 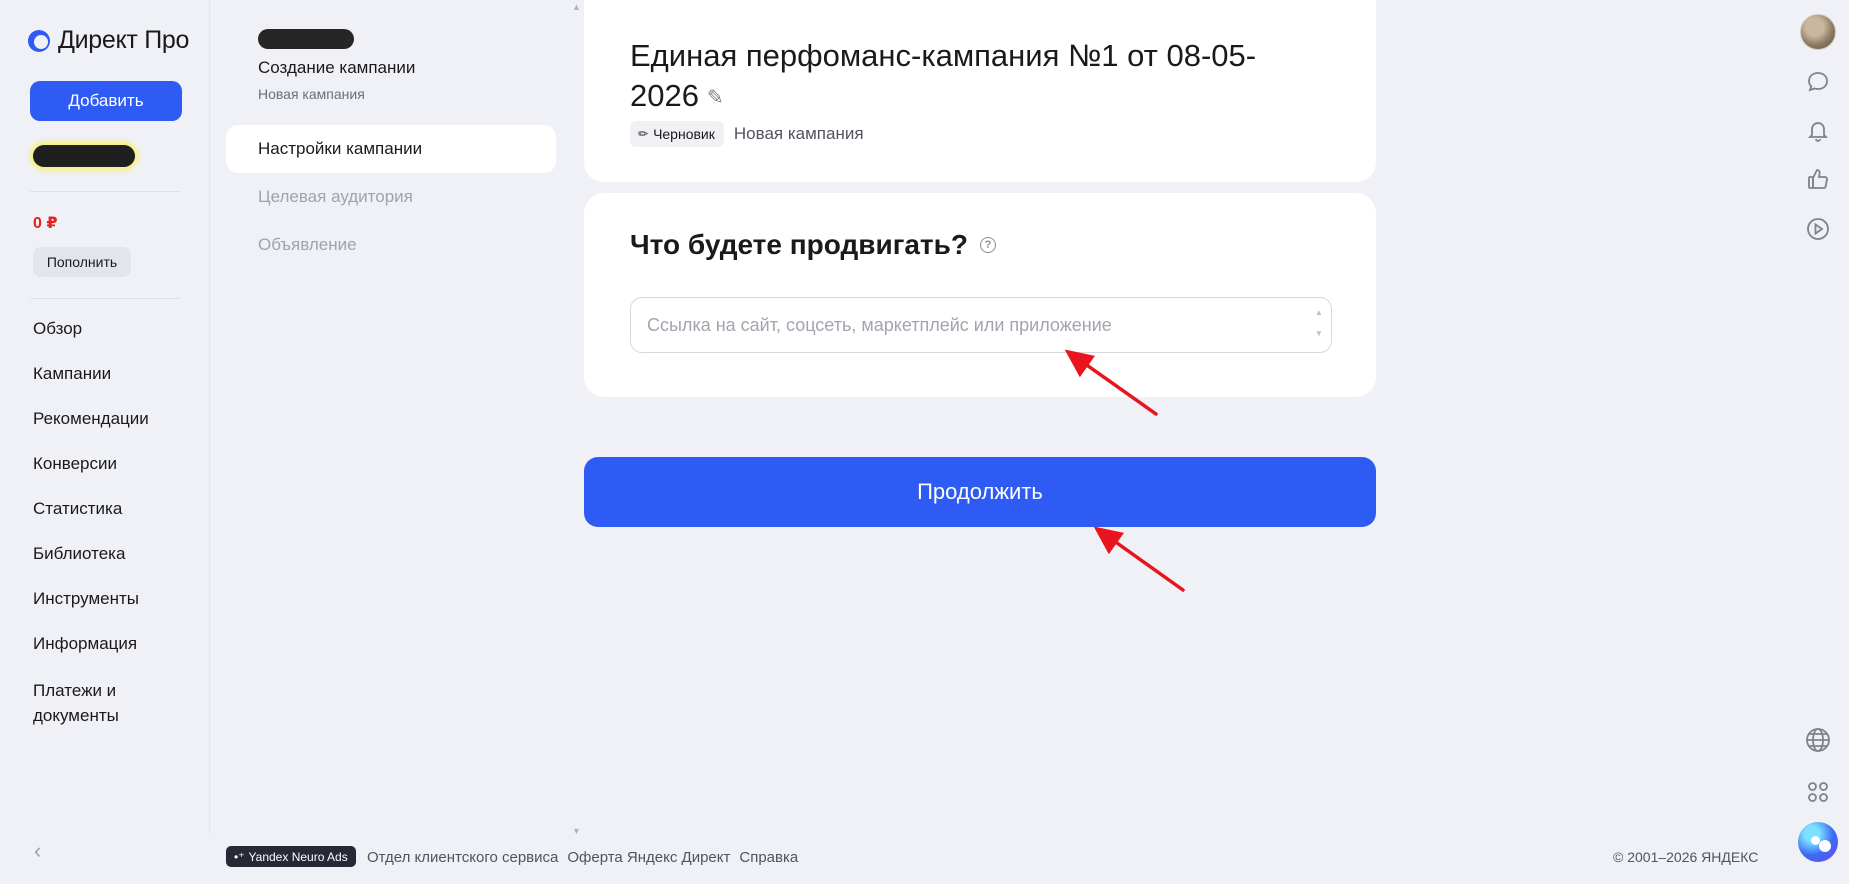 I want to click on draft-badge: ✏ Черновик, so click(x=677, y=134).